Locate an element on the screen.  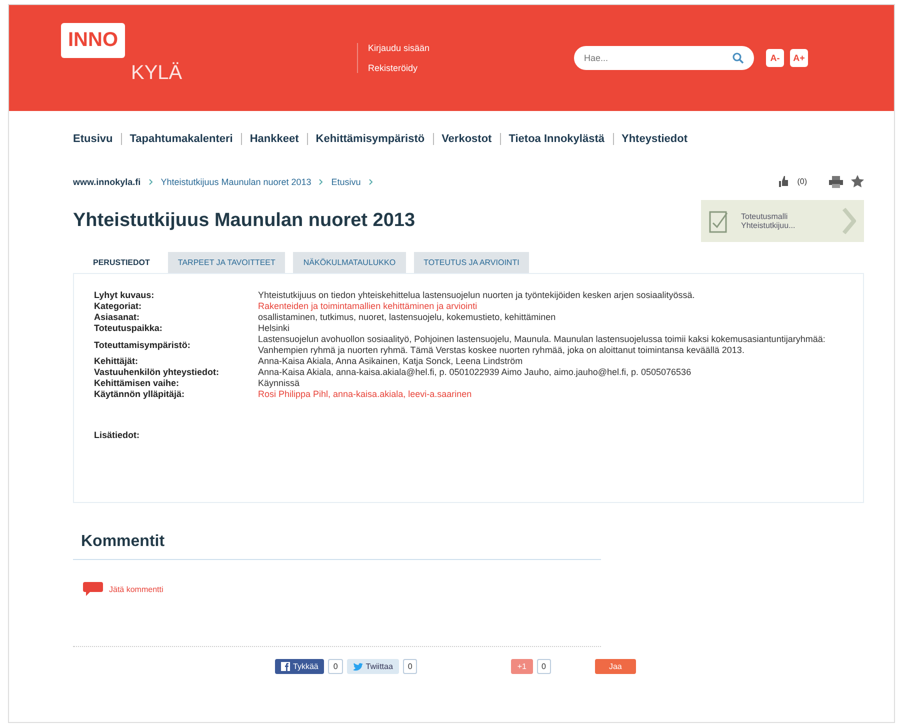
tab: NÄKÖKULMATAULUKKO is located at coordinates (349, 262).